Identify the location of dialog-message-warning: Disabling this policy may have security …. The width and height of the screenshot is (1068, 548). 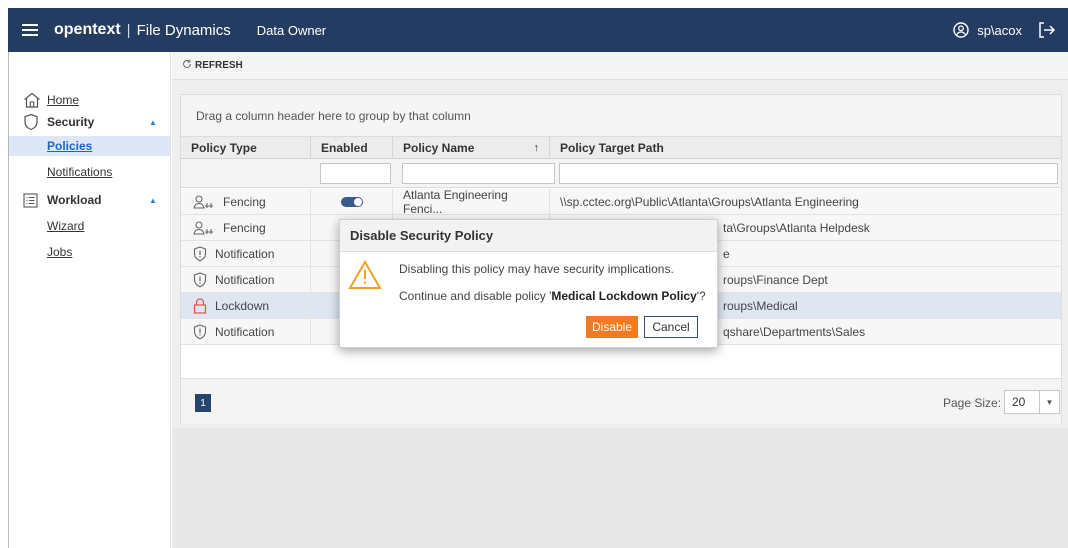
(536, 269).